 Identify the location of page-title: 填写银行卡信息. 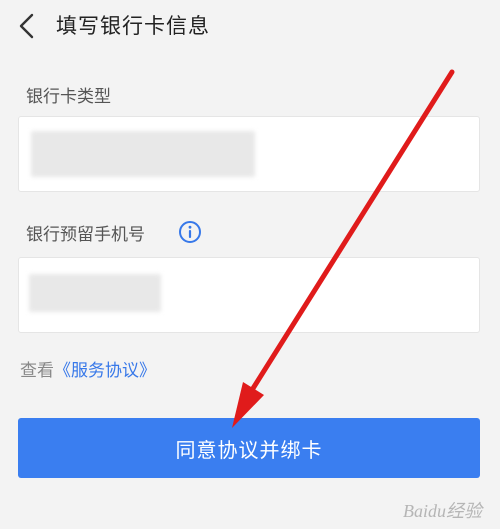
(133, 26).